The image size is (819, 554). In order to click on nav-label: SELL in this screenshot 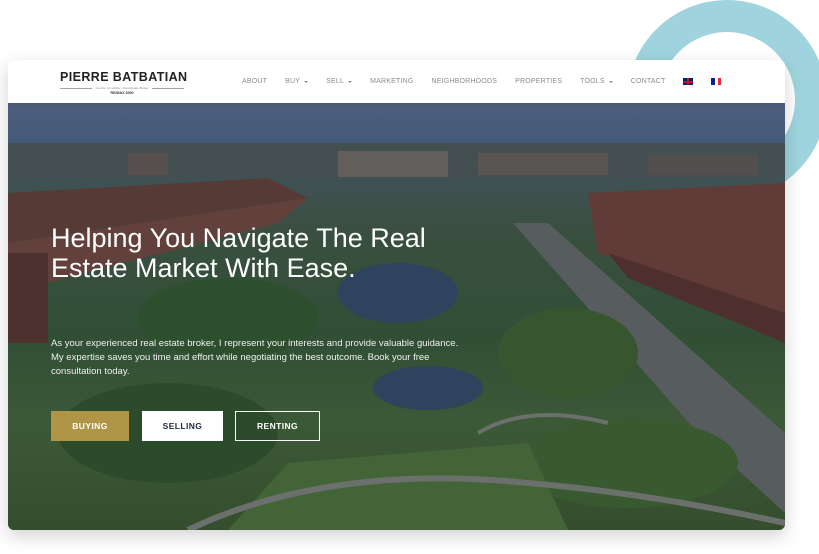, I will do `click(335, 81)`.